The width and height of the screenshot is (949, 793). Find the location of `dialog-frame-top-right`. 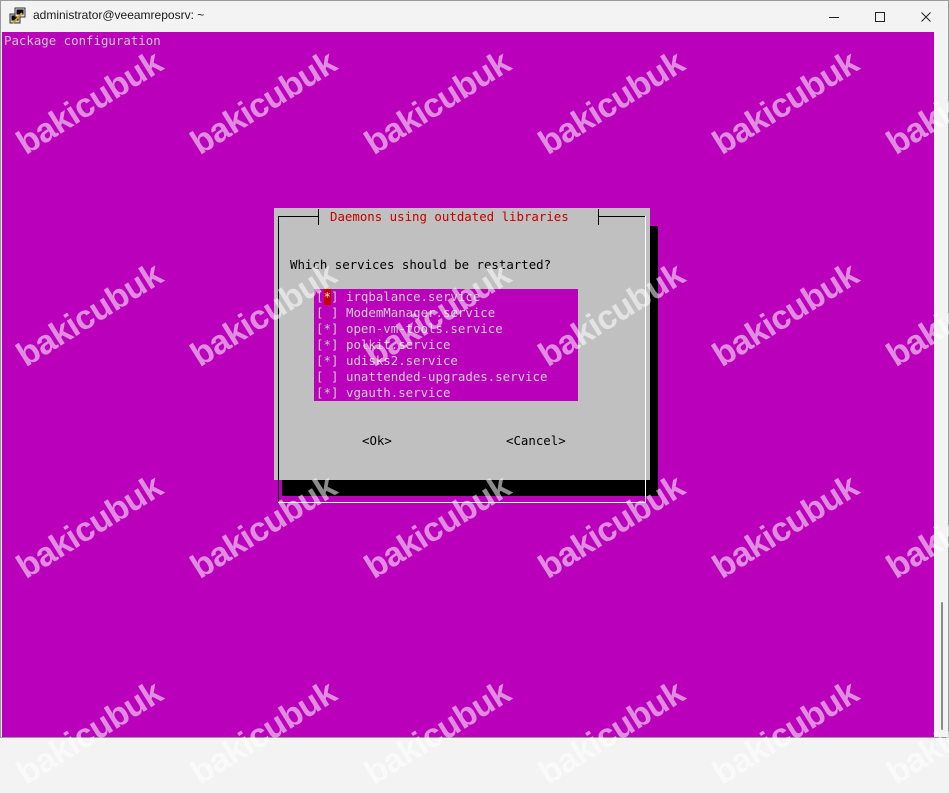

dialog-frame-top-right is located at coordinates (622, 216).